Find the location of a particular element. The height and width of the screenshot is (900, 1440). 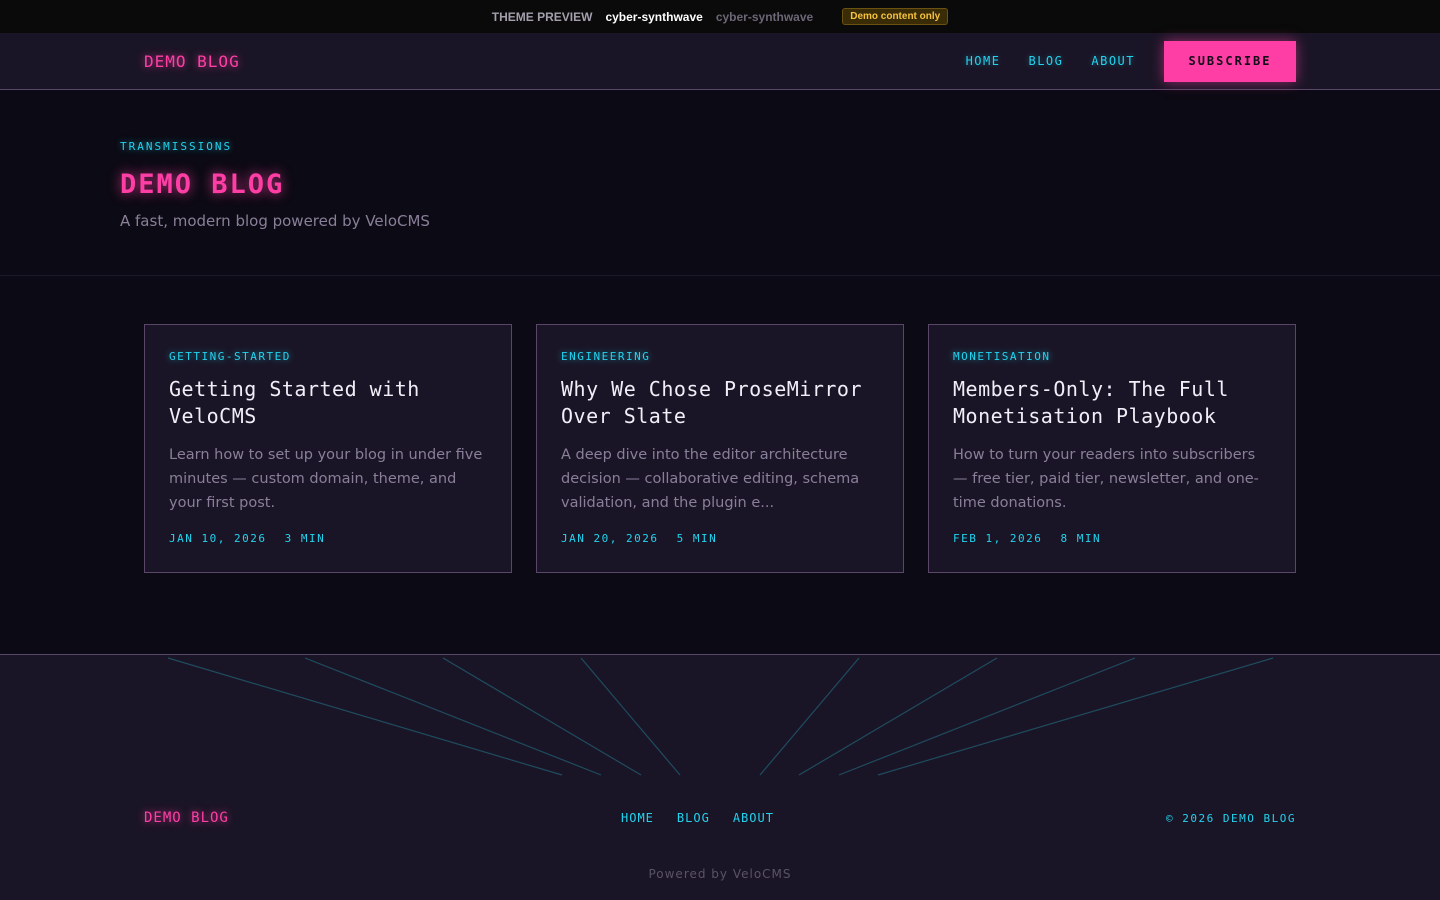

footer-logo: DEMO BLOG is located at coordinates (186, 818).